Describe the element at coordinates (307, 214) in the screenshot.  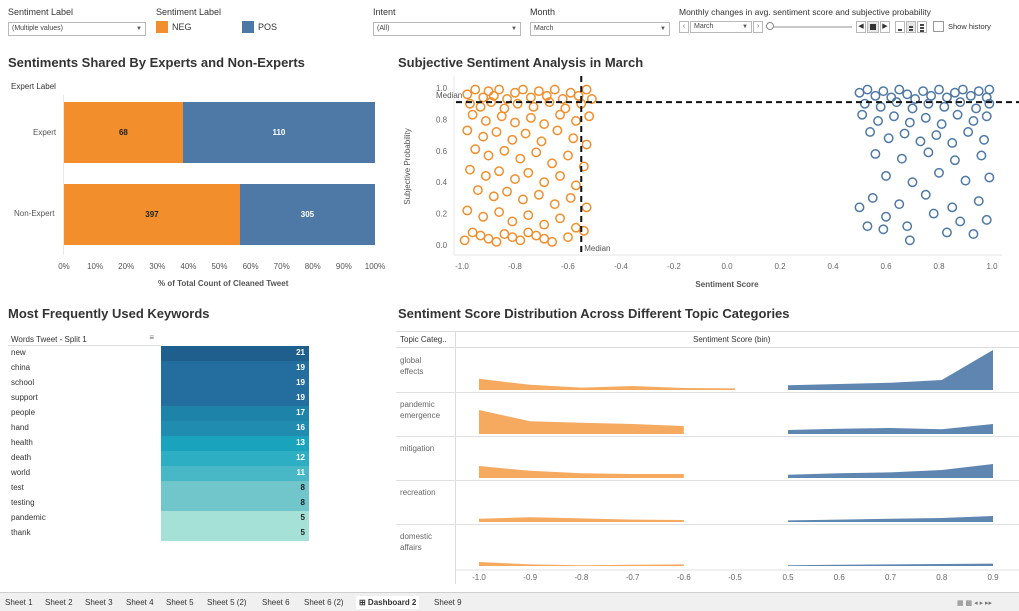
I see `bar-segment-pos: 305` at that location.